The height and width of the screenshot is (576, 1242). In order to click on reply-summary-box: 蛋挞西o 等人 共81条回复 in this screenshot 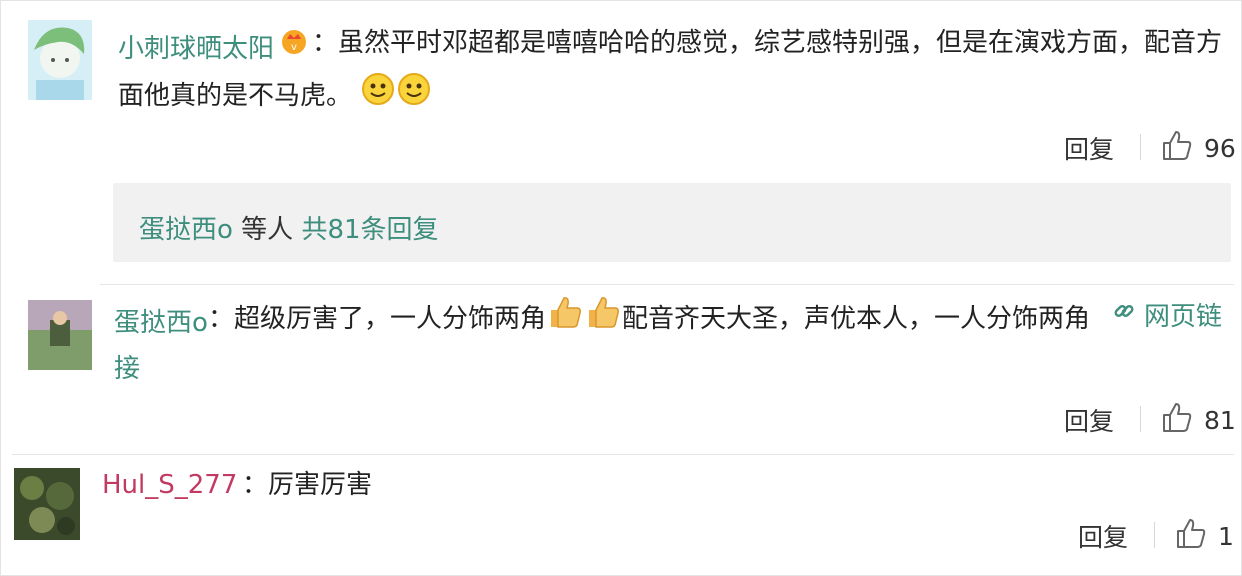, I will do `click(672, 222)`.